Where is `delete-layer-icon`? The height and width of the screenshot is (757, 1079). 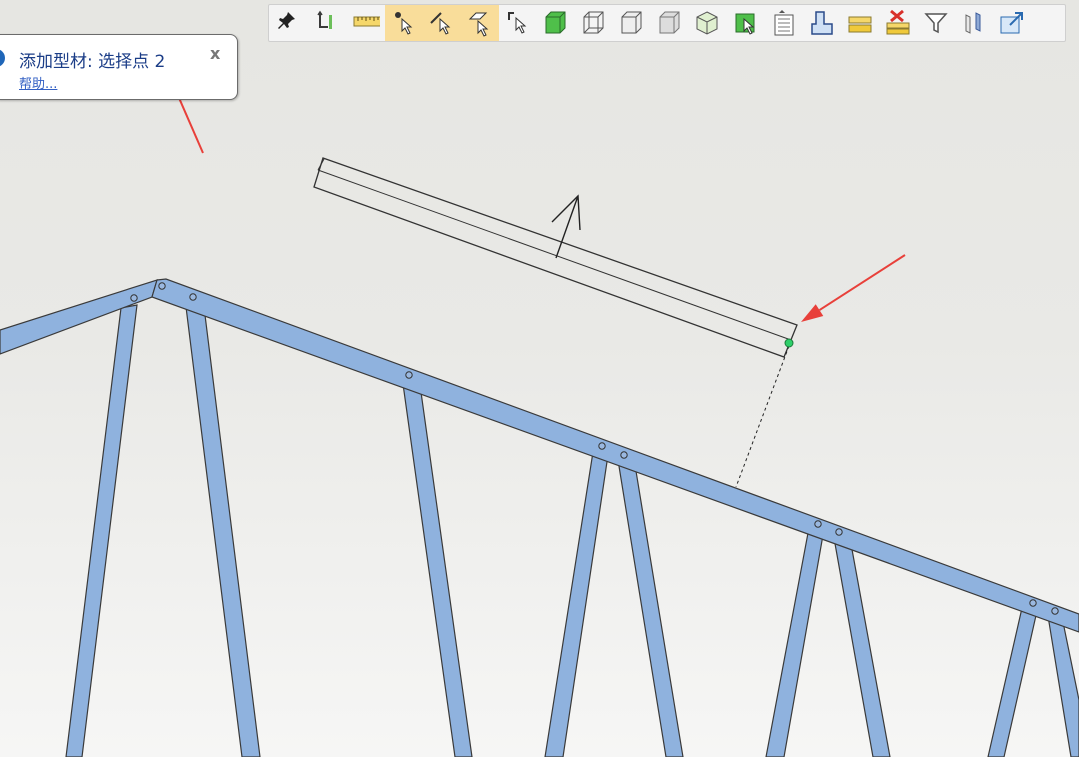
delete-layer-icon is located at coordinates (898, 22).